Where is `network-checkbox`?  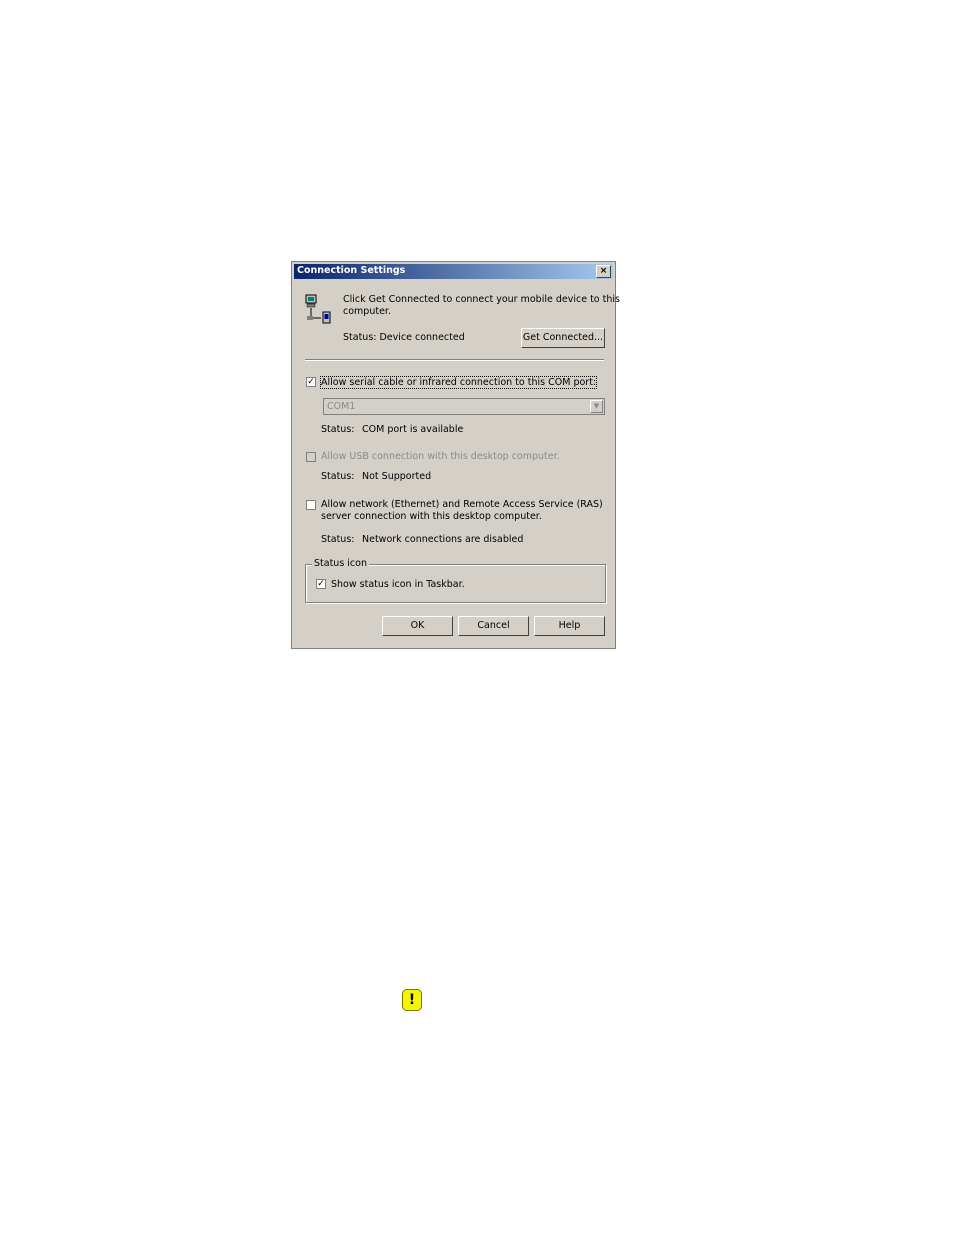
network-checkbox is located at coordinates (311, 505).